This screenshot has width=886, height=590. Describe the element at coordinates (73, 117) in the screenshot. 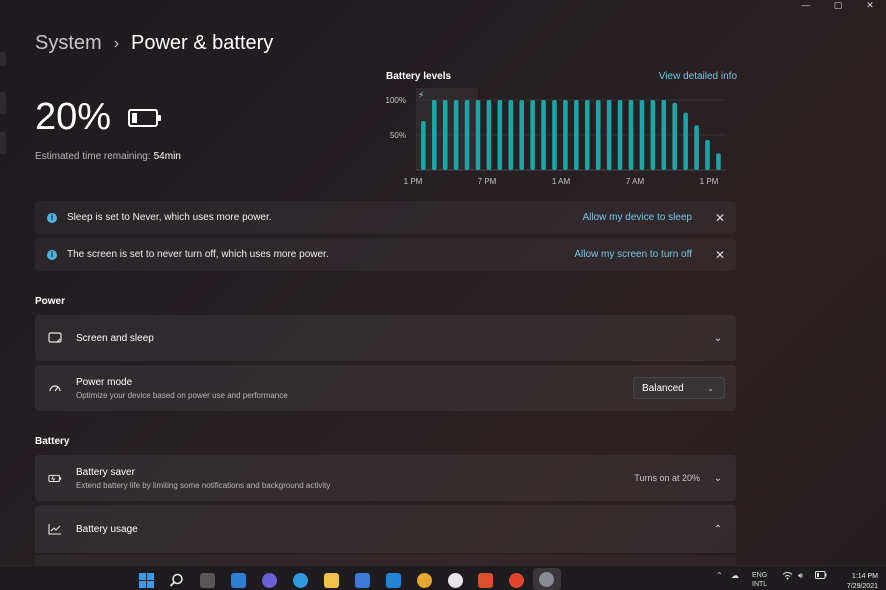

I see `battery-percent: 20%` at that location.